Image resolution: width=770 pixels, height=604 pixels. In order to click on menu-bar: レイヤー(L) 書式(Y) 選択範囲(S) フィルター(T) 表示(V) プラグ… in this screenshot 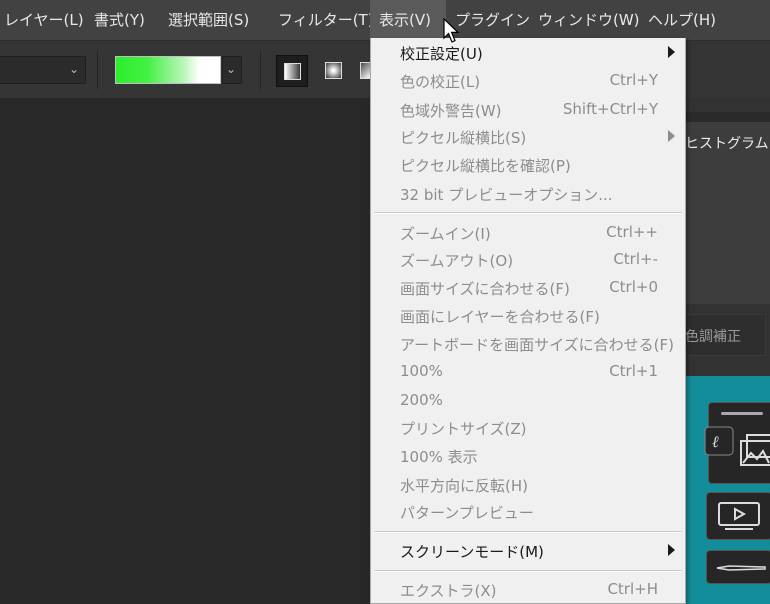, I will do `click(385, 20)`.